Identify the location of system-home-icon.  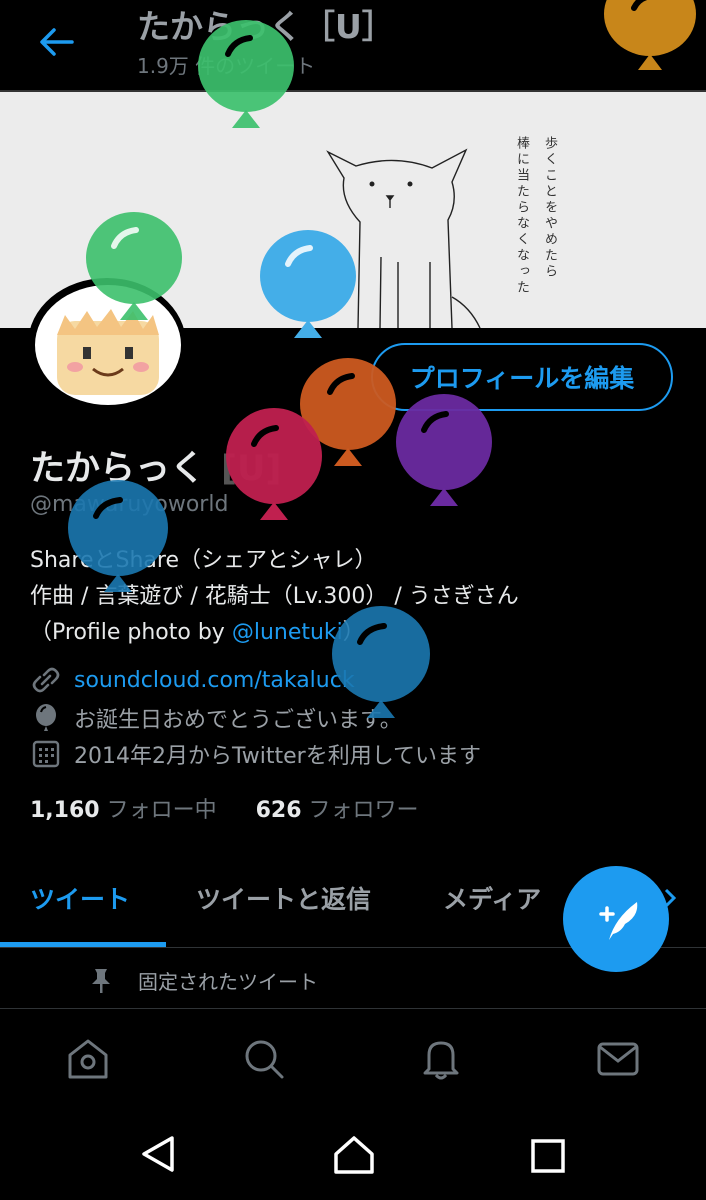
(354, 1154).